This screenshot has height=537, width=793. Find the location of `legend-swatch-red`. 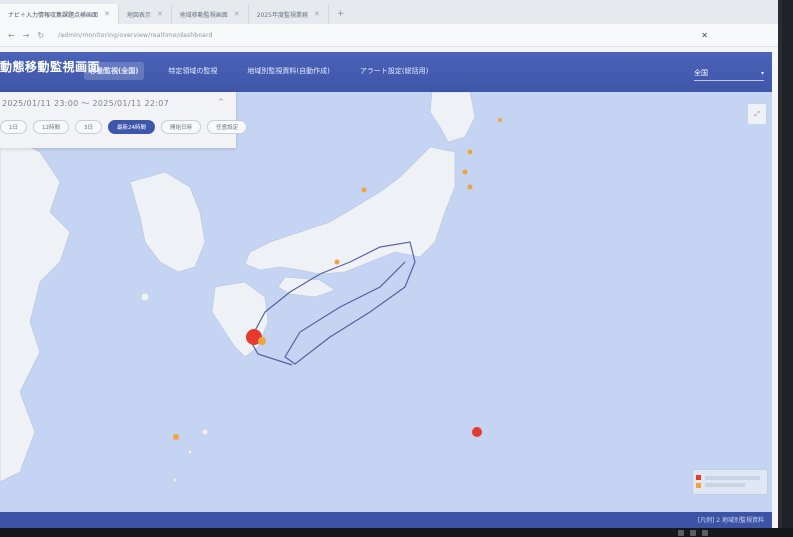

legend-swatch-red is located at coordinates (698, 477).